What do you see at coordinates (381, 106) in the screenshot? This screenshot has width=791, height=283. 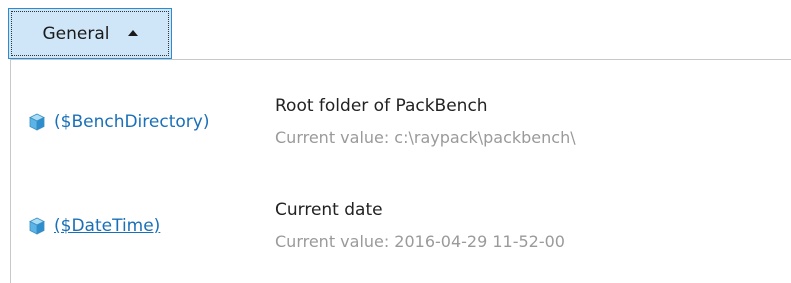 I see `variable-description: Root folder of PackBench` at bounding box center [381, 106].